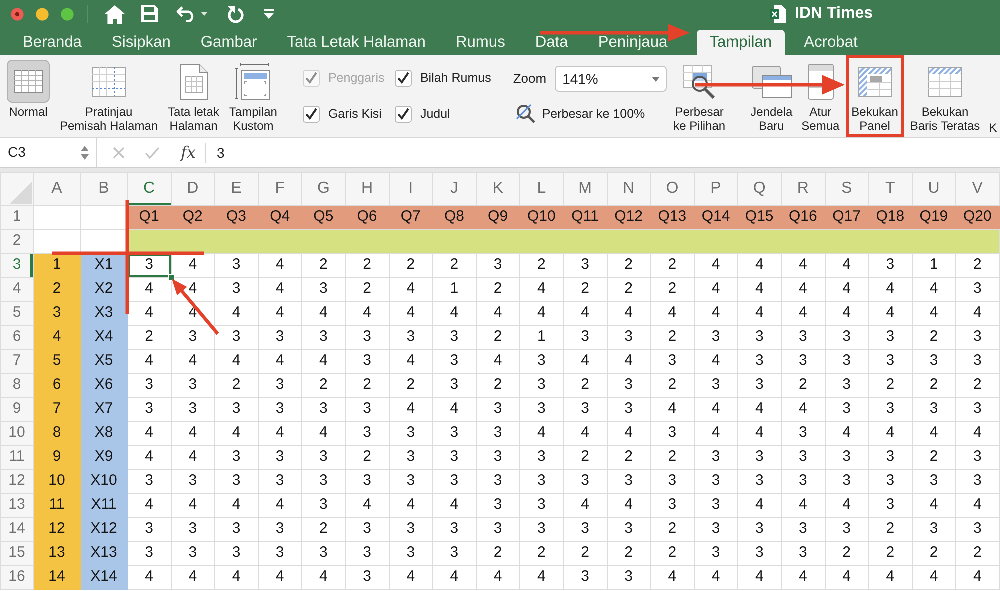 This screenshot has height=591, width=1000. I want to click on column-header: C, so click(150, 189).